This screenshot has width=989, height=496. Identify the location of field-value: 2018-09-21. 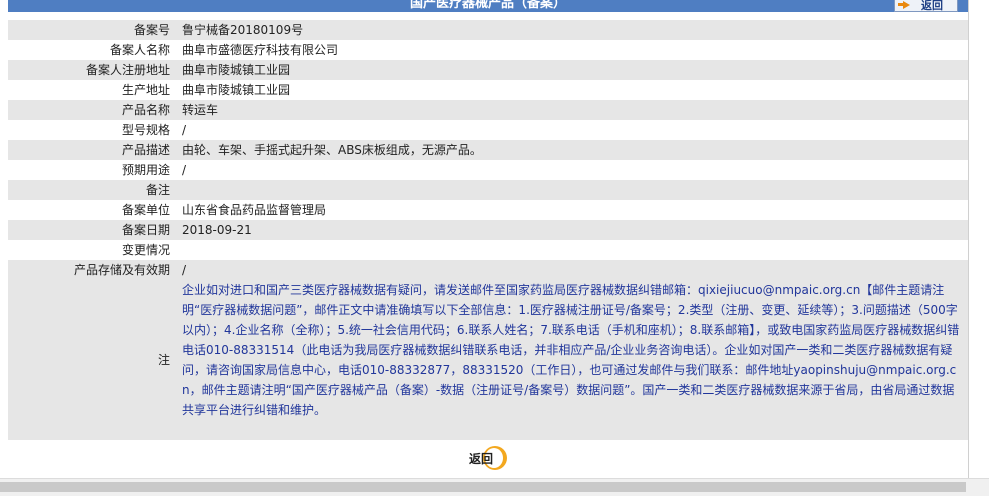
(217, 230).